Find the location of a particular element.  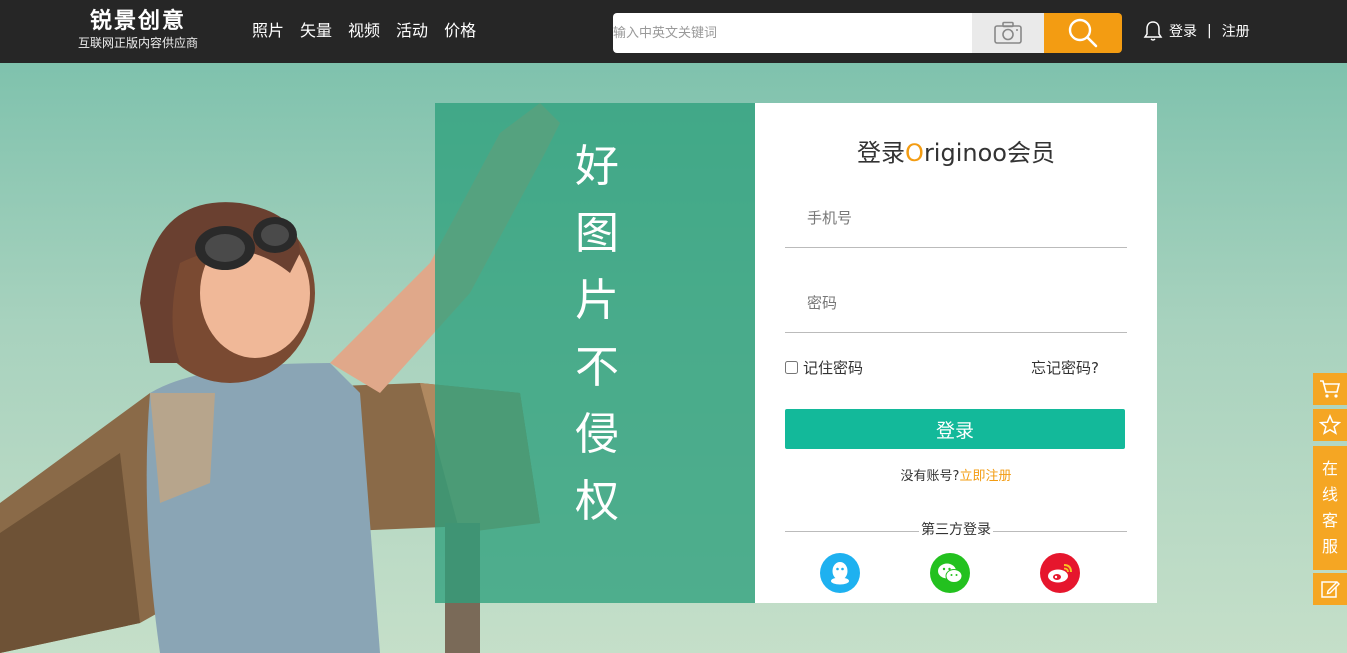

no-account-text: 没有账号? is located at coordinates (930, 476).